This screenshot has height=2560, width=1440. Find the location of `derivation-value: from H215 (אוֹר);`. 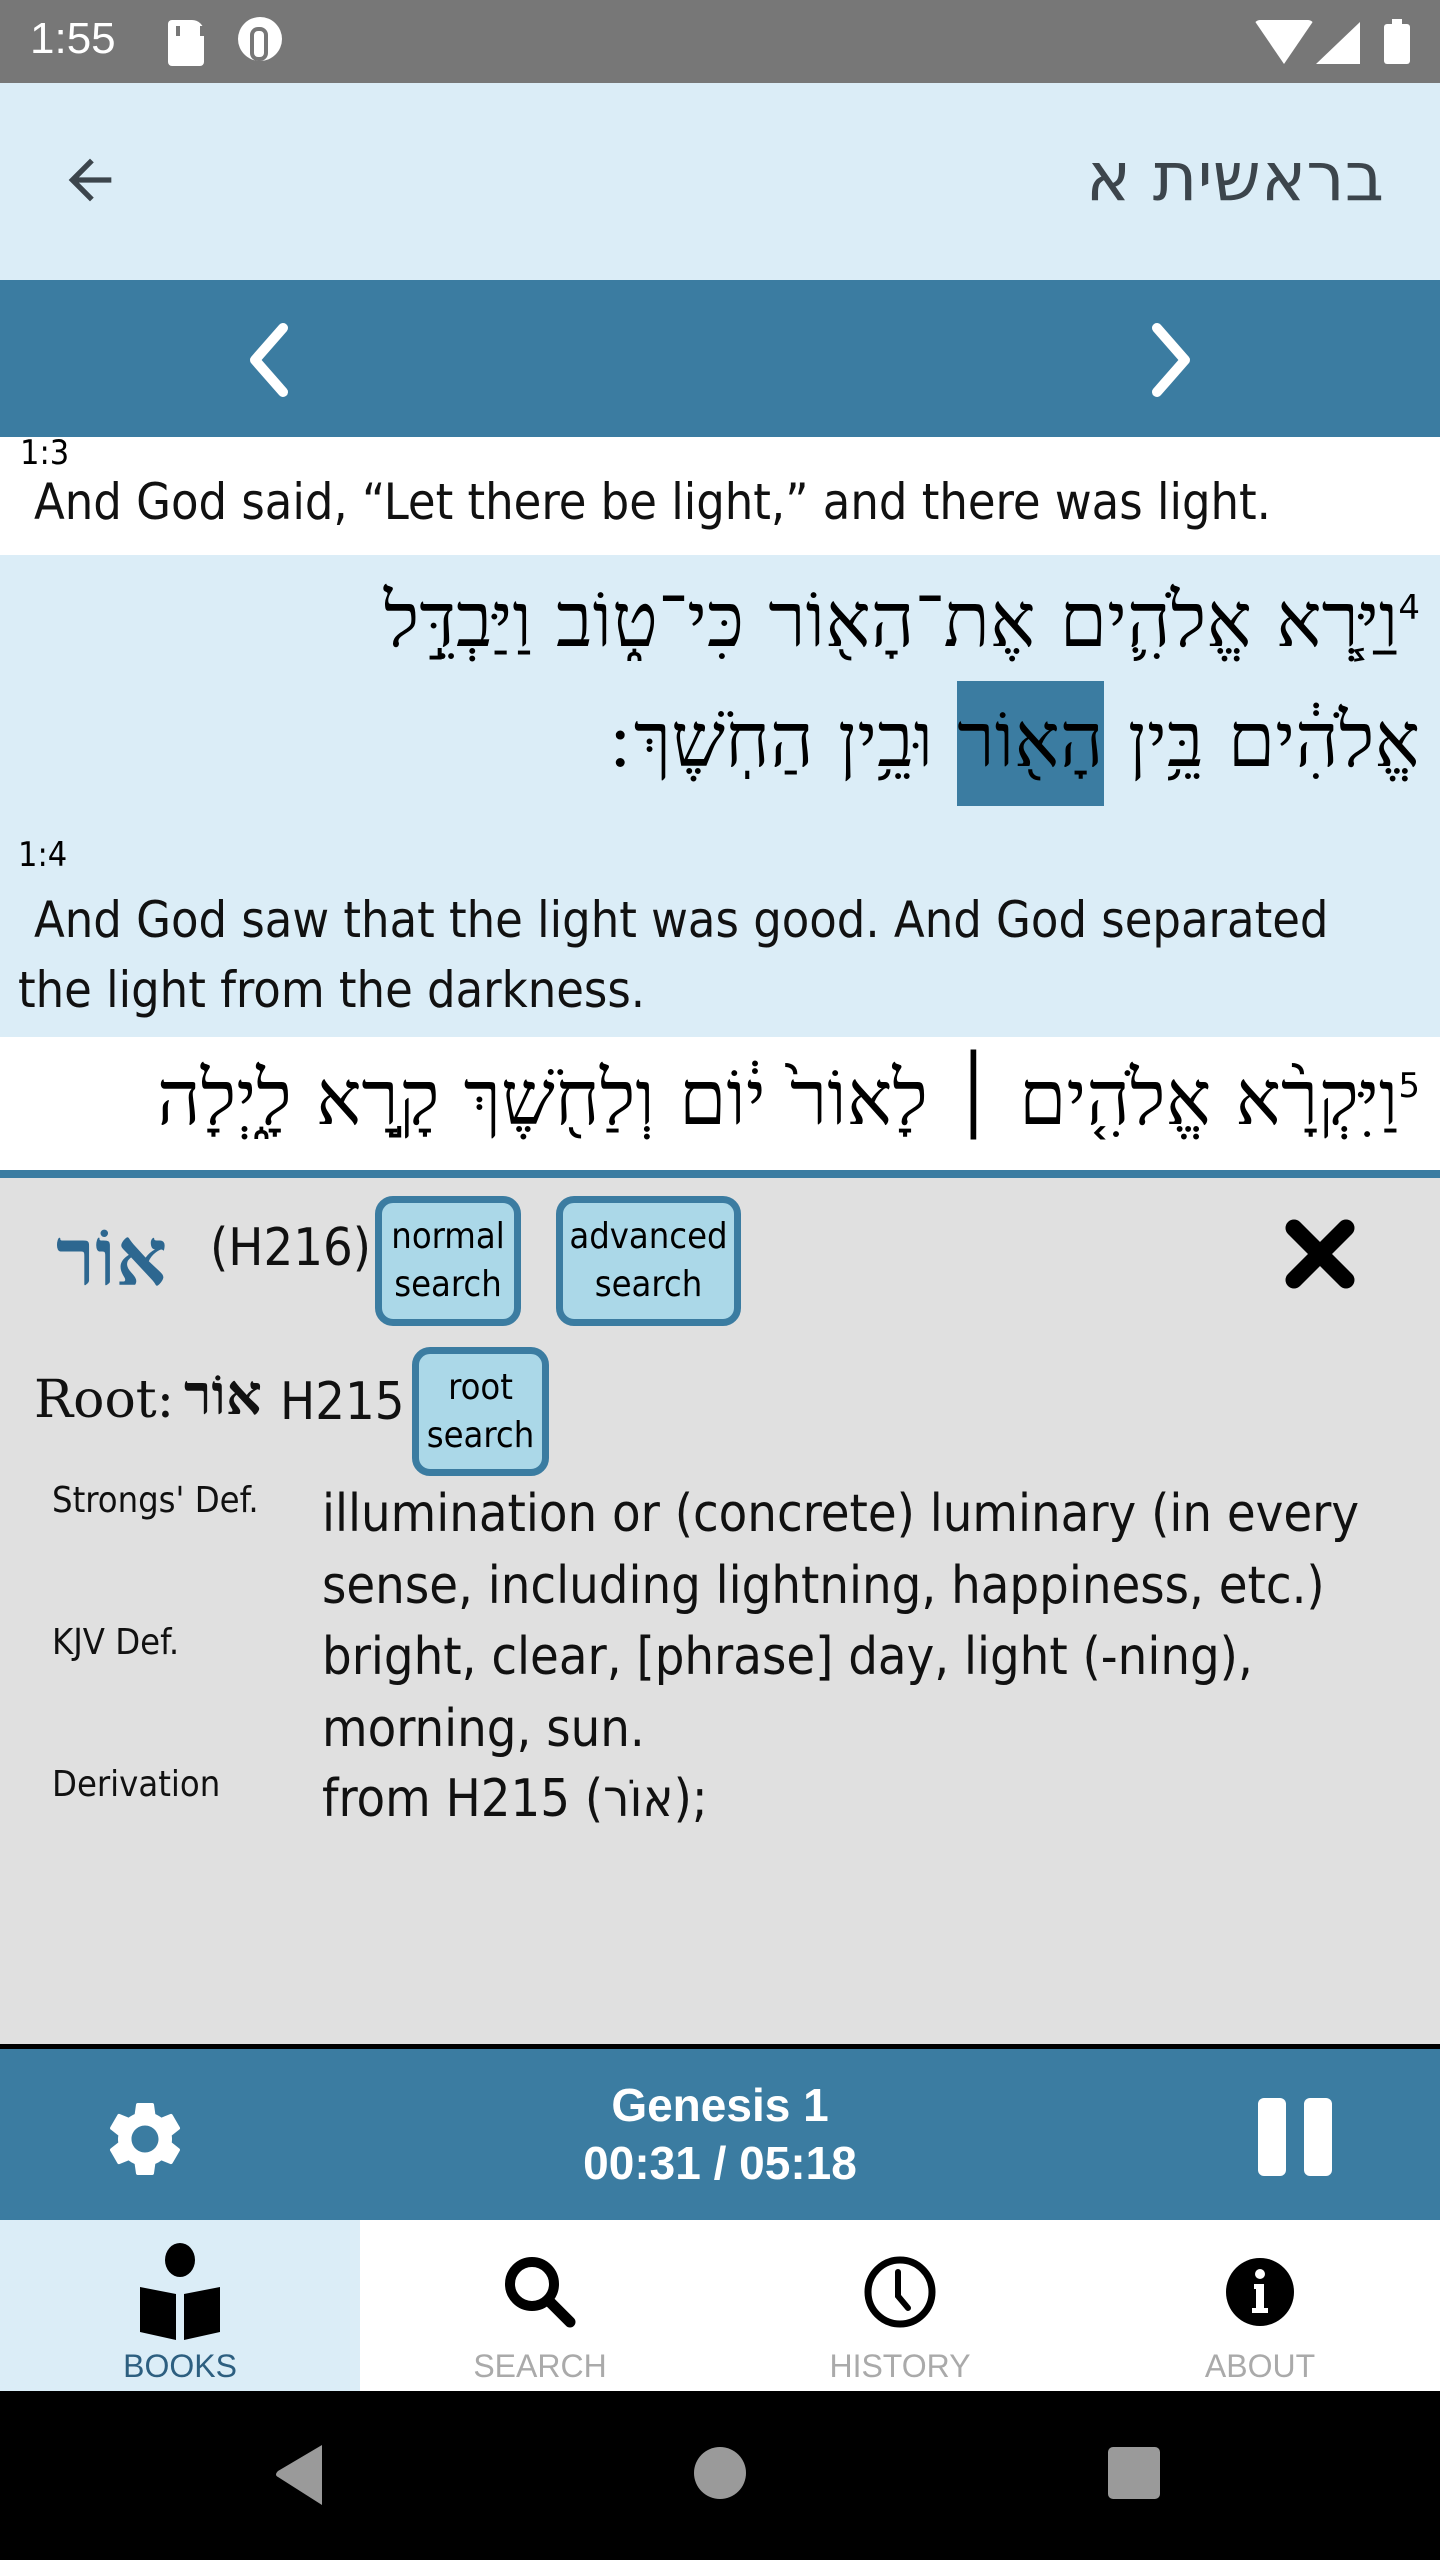

derivation-value: from H215 (אוֹר); is located at coordinates (515, 1799).